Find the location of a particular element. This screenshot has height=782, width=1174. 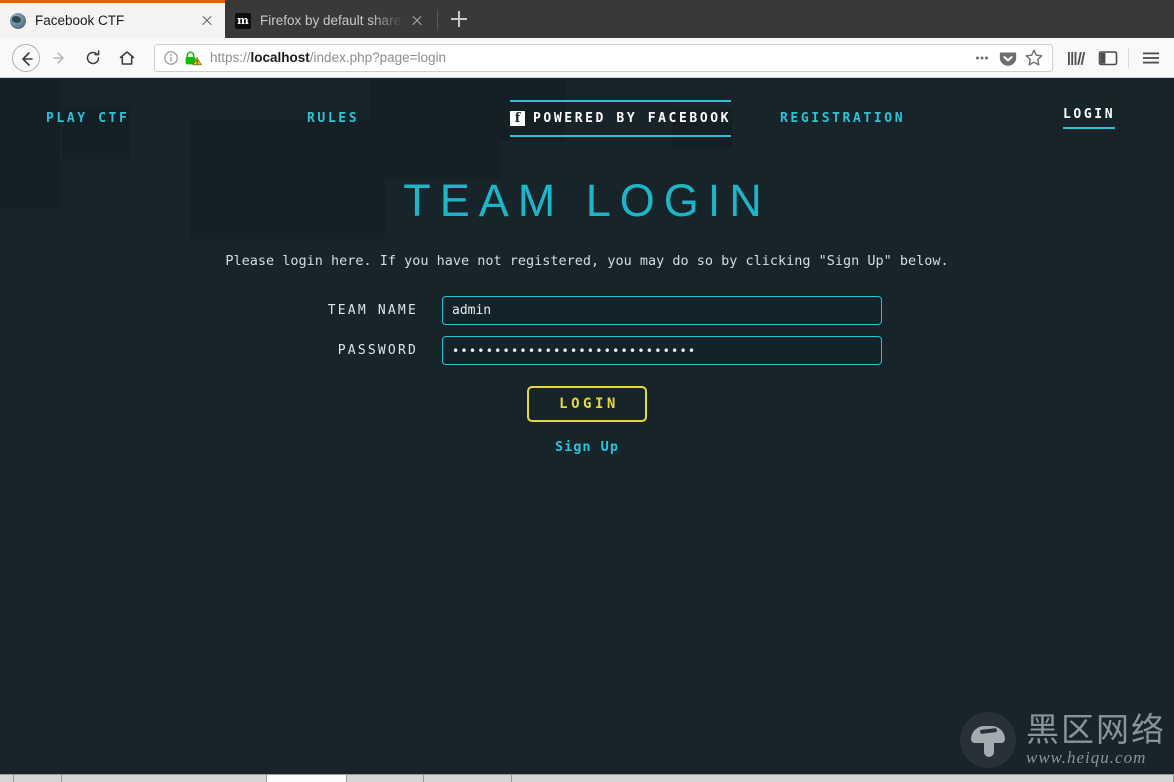

watermark: 黑区网络 www.heiqu.com is located at coordinates (1063, 740).